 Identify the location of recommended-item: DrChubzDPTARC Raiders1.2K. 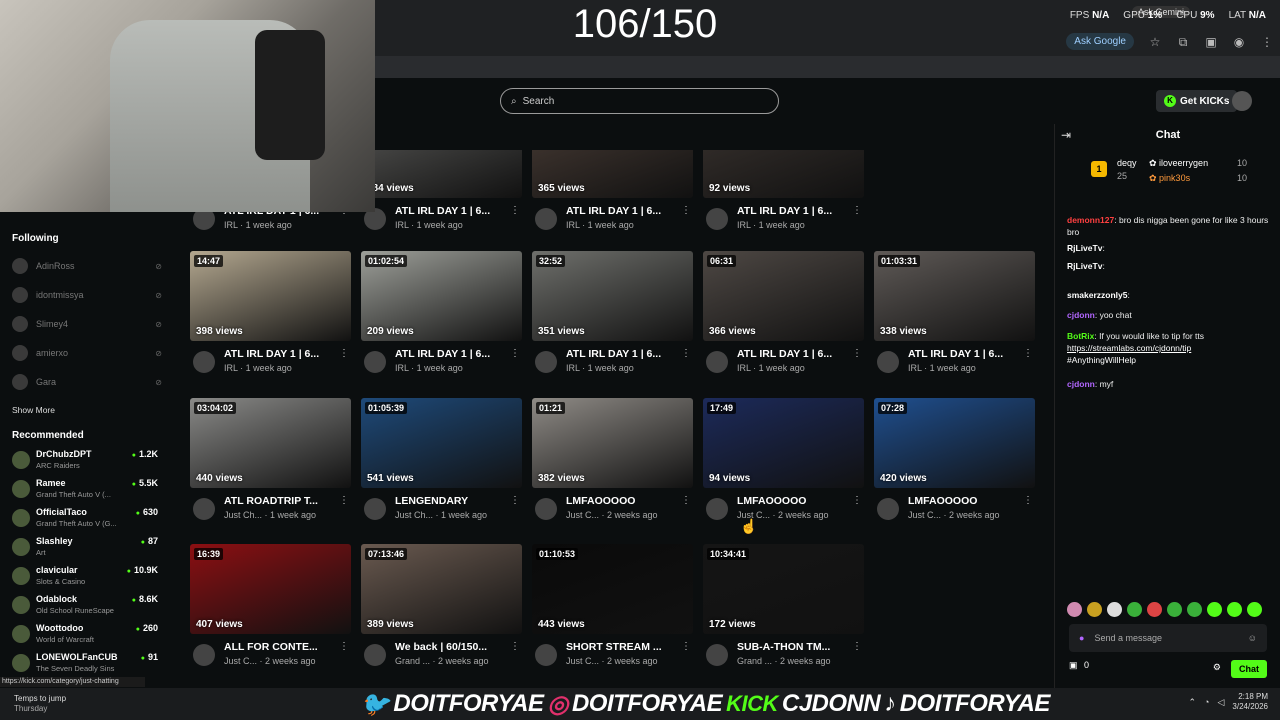
(87, 463).